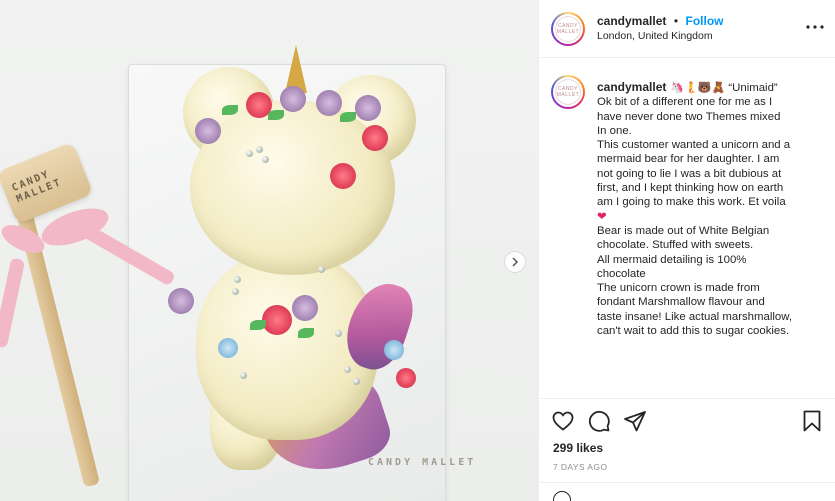 Image resolution: width=835 pixels, height=501 pixels. Describe the element at coordinates (753, 88) in the screenshot. I see `caption-title: “Unimaid”` at that location.